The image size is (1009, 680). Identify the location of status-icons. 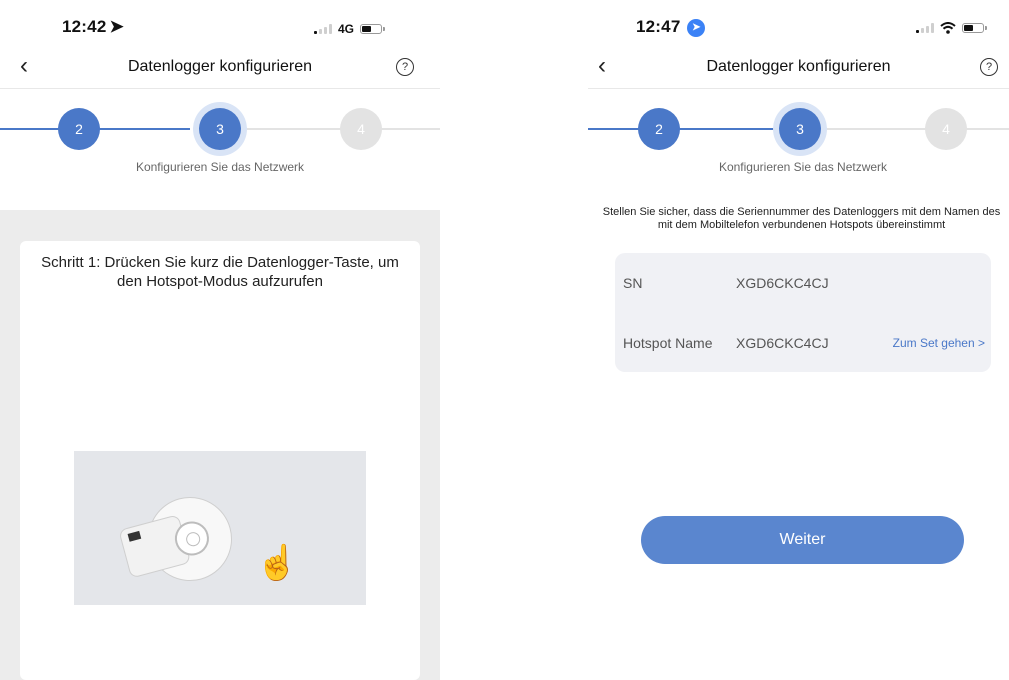
(951, 28).